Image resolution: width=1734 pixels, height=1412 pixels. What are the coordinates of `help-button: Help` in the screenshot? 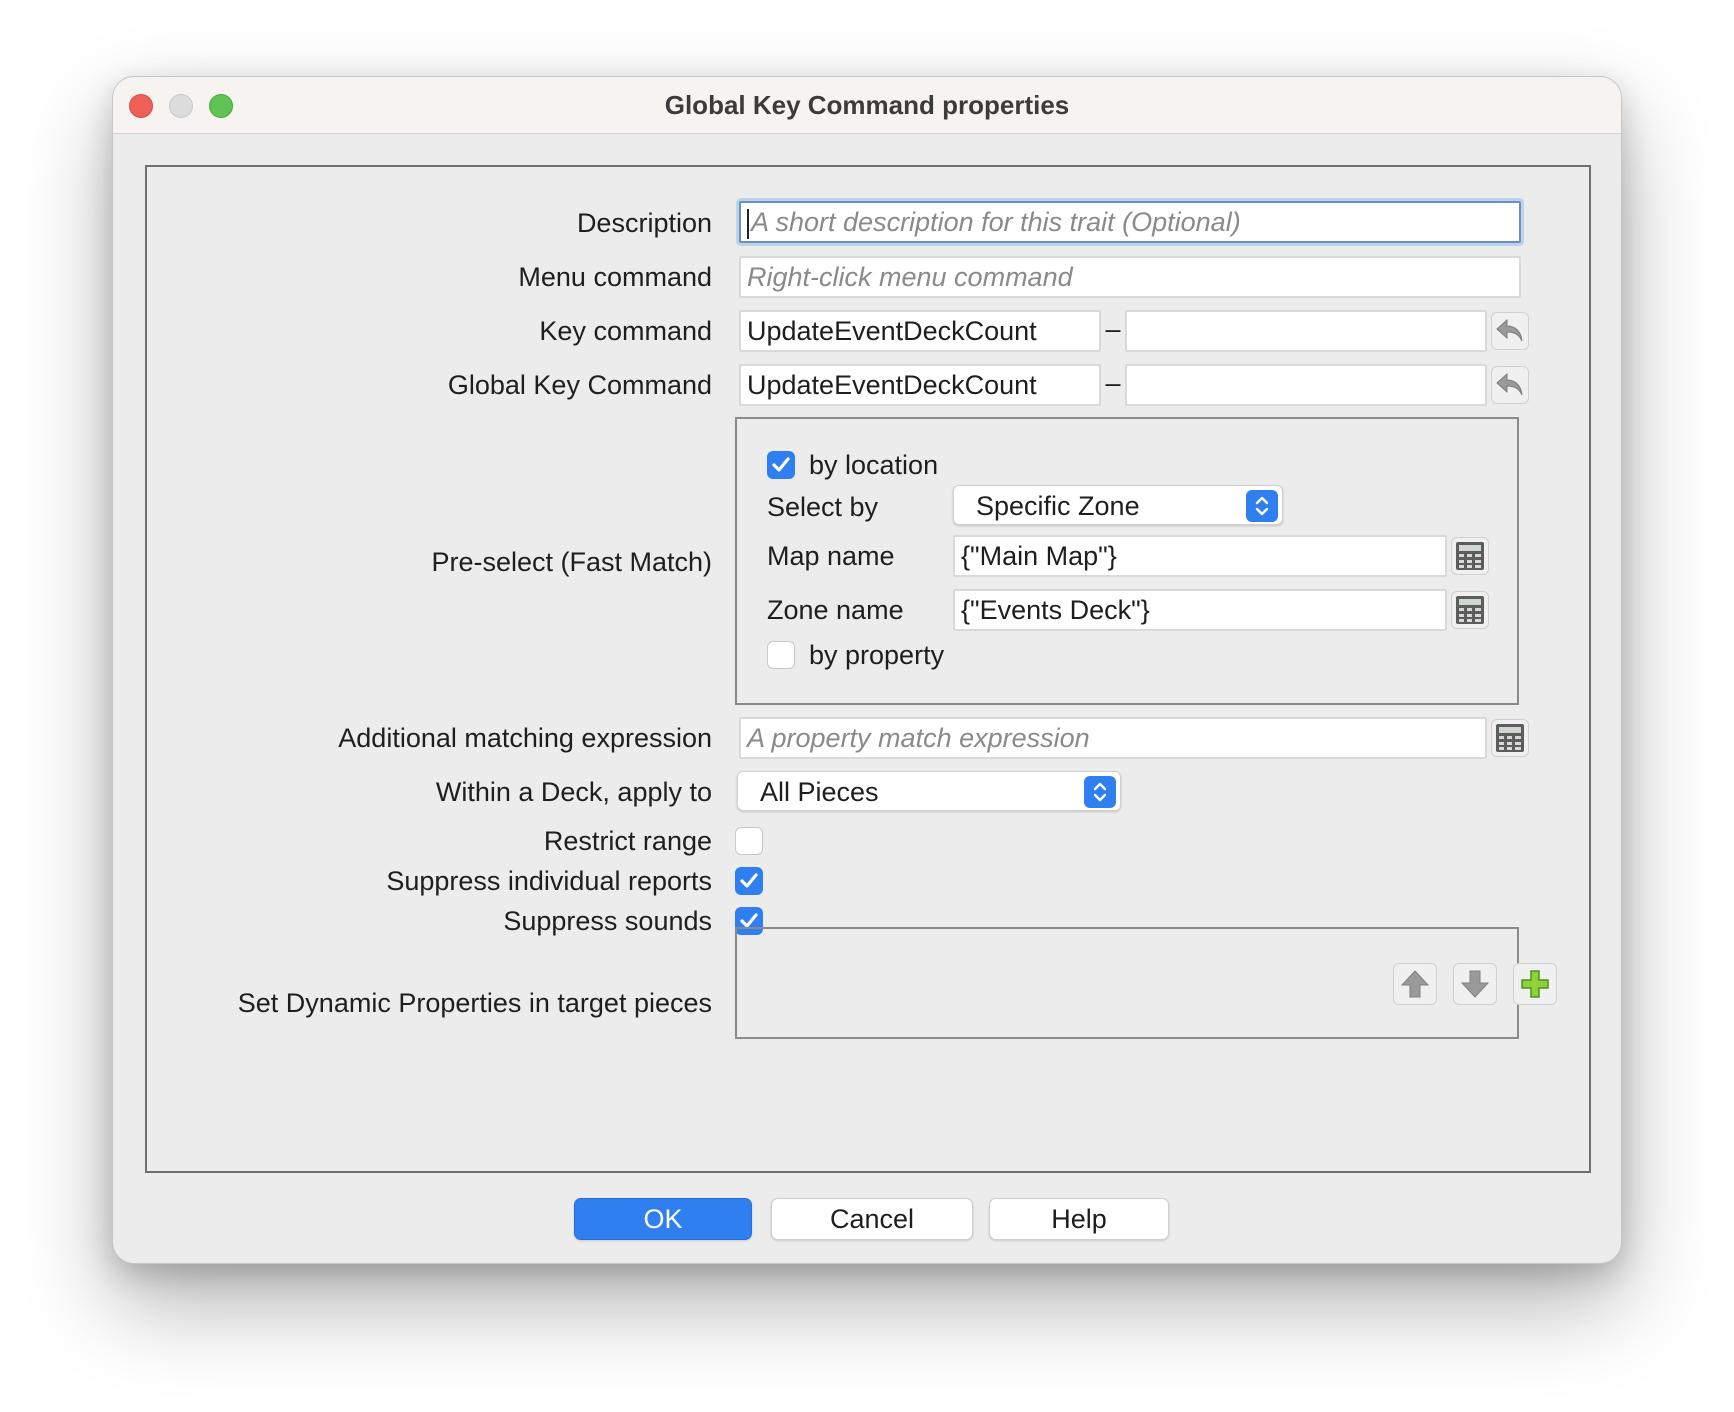 It's located at (1079, 1219).